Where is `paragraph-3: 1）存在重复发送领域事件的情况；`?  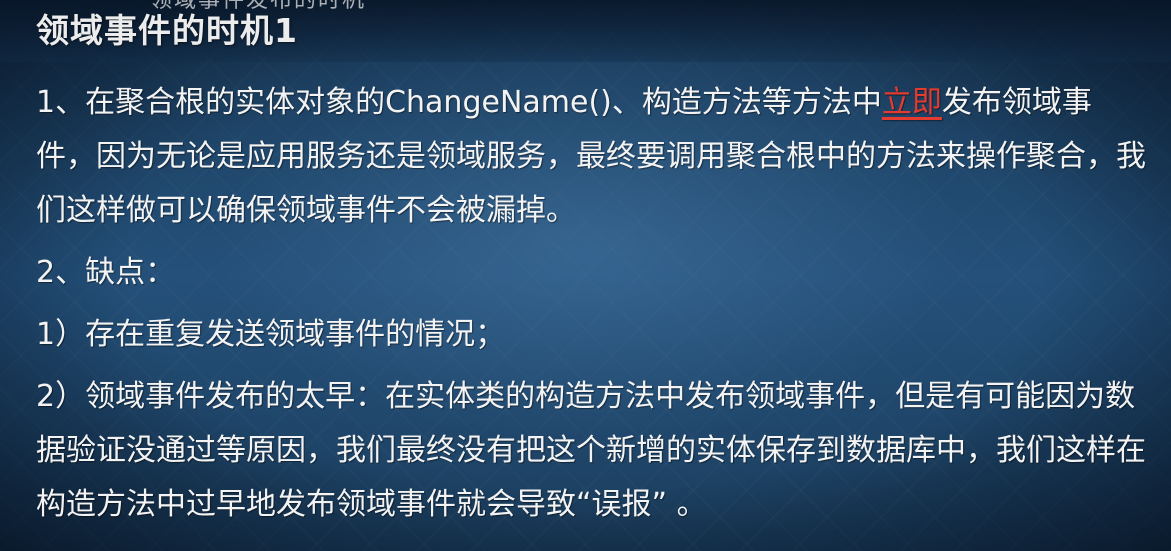
paragraph-3: 1）存在重复发送领域事件的情况； is located at coordinates (271, 334).